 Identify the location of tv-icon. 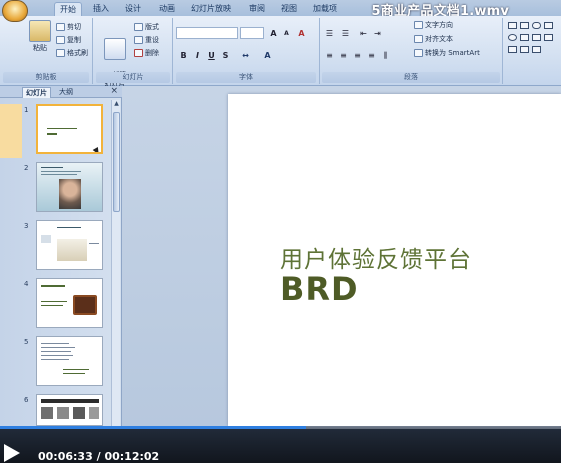
(85, 305).